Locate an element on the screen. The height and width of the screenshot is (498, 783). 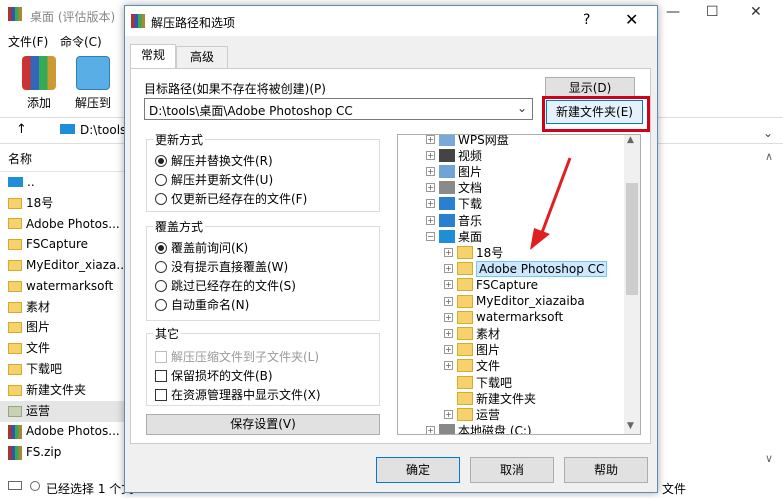
close-icon: ✕ is located at coordinates (756, 12).